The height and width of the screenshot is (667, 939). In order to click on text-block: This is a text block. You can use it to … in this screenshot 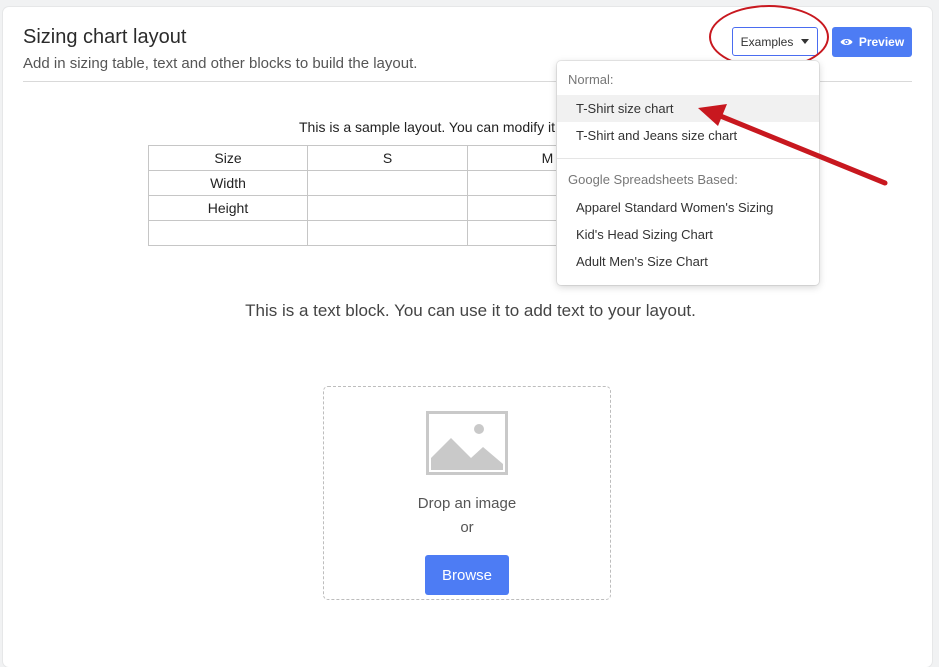, I will do `click(470, 311)`.